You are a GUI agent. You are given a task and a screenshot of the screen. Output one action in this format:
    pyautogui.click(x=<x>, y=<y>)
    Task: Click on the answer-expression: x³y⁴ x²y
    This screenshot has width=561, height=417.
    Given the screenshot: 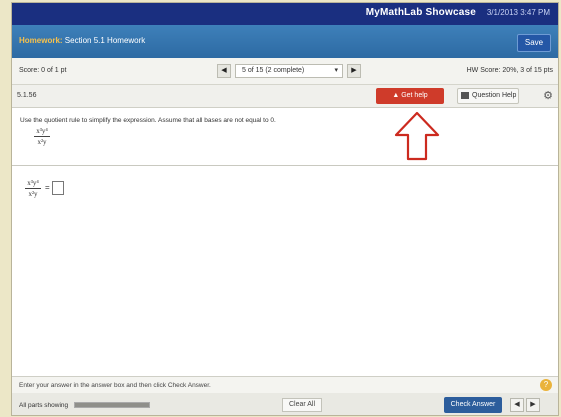 What is the action you would take?
    pyautogui.click(x=33, y=188)
    